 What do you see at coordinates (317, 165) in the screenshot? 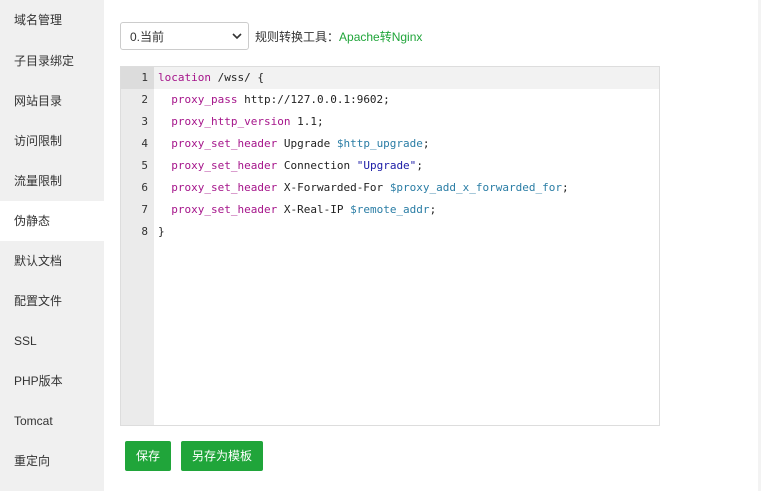
I see `code-token: Connection` at bounding box center [317, 165].